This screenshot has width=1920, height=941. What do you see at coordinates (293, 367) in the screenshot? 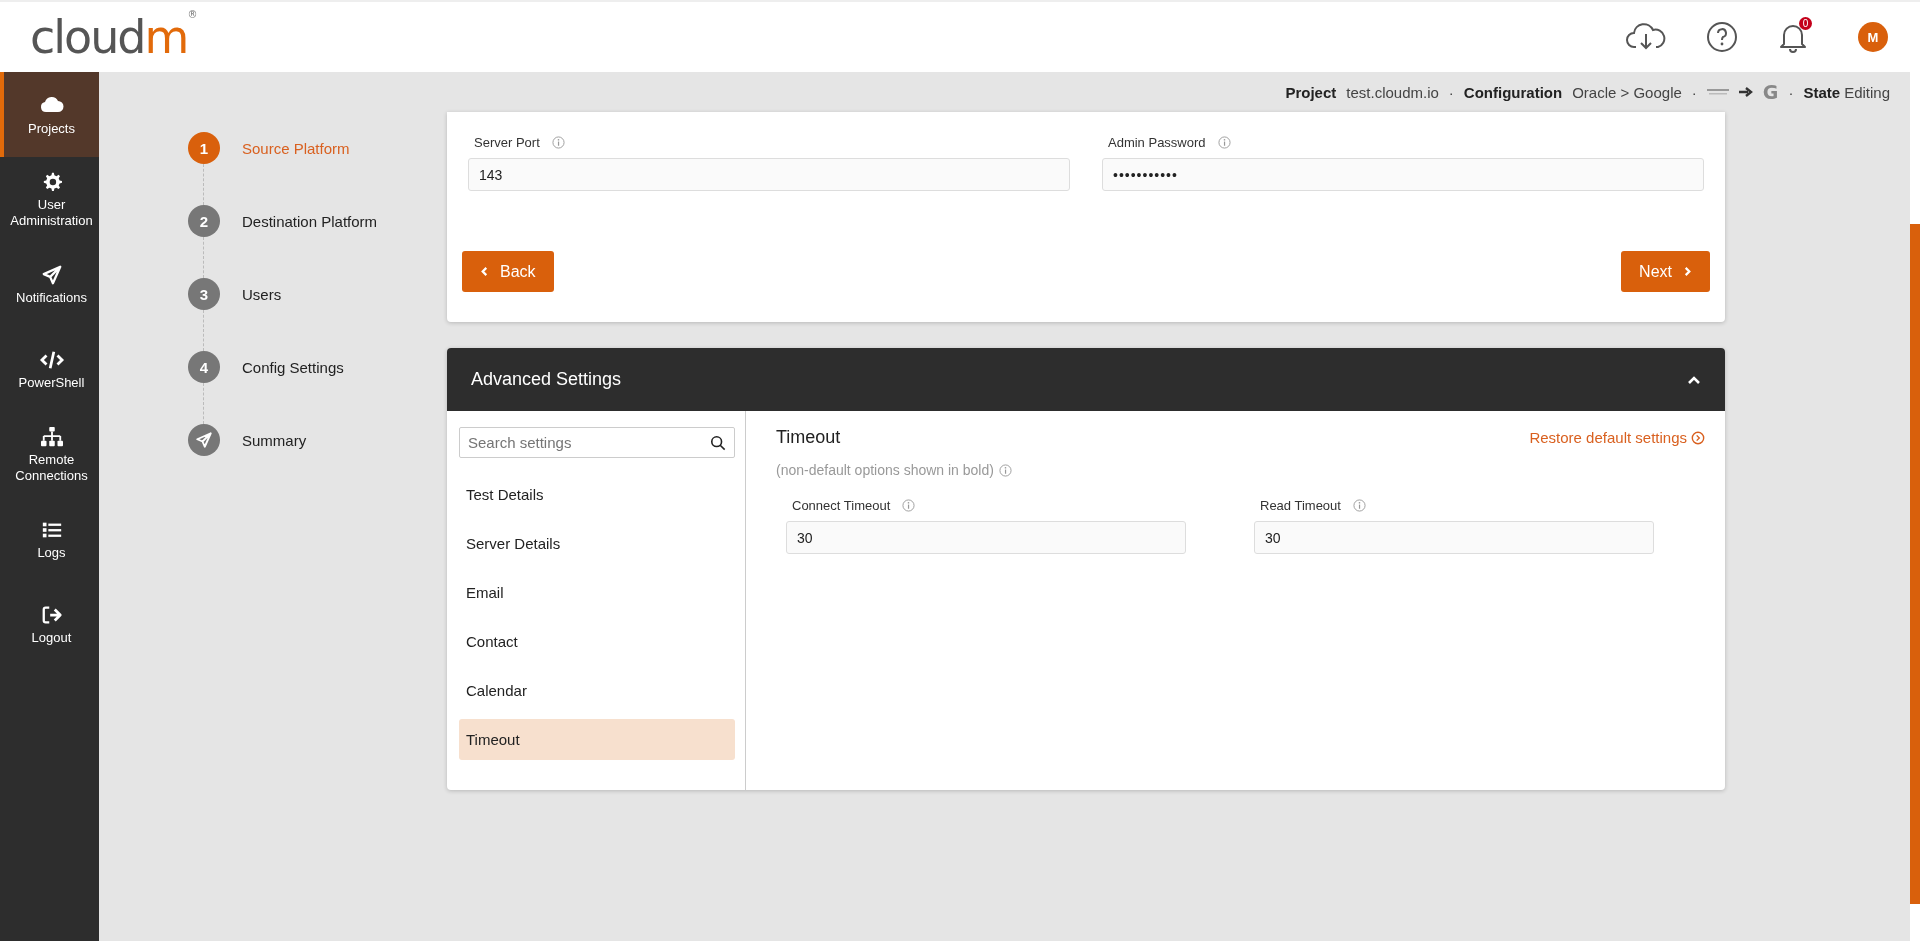
I see `step-label: Config Settings` at bounding box center [293, 367].